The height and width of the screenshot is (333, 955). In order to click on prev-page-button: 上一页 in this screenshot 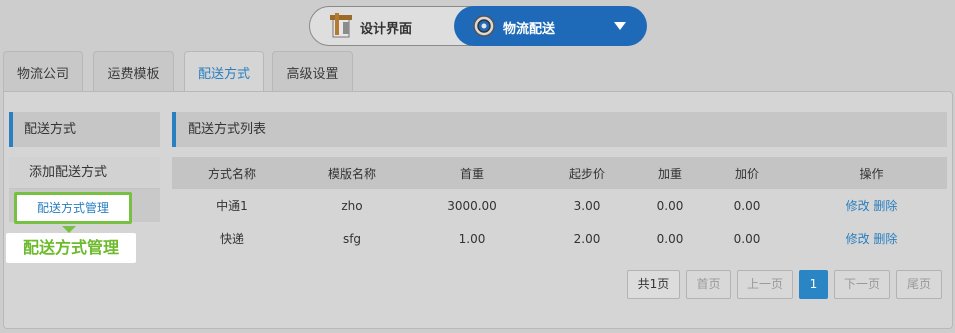, I will do `click(765, 284)`.